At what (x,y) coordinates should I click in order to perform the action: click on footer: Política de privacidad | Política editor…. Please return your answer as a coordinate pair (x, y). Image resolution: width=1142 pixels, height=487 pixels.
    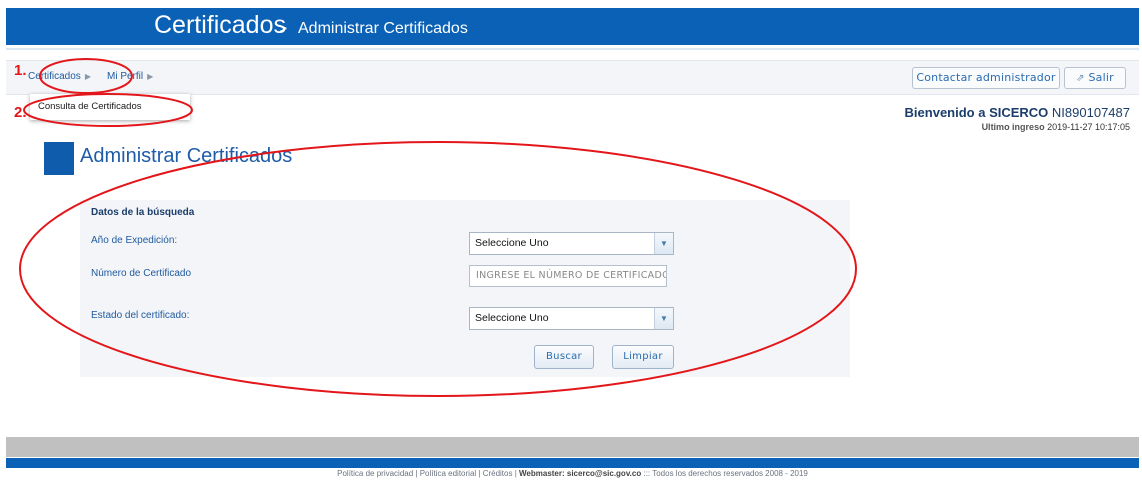
    Looking at the image, I should click on (572, 476).